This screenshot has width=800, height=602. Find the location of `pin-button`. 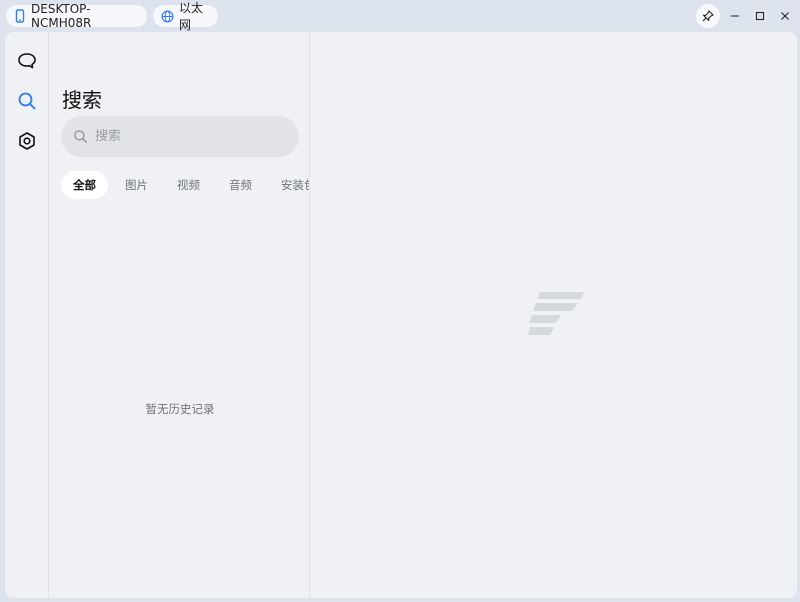

pin-button is located at coordinates (708, 16).